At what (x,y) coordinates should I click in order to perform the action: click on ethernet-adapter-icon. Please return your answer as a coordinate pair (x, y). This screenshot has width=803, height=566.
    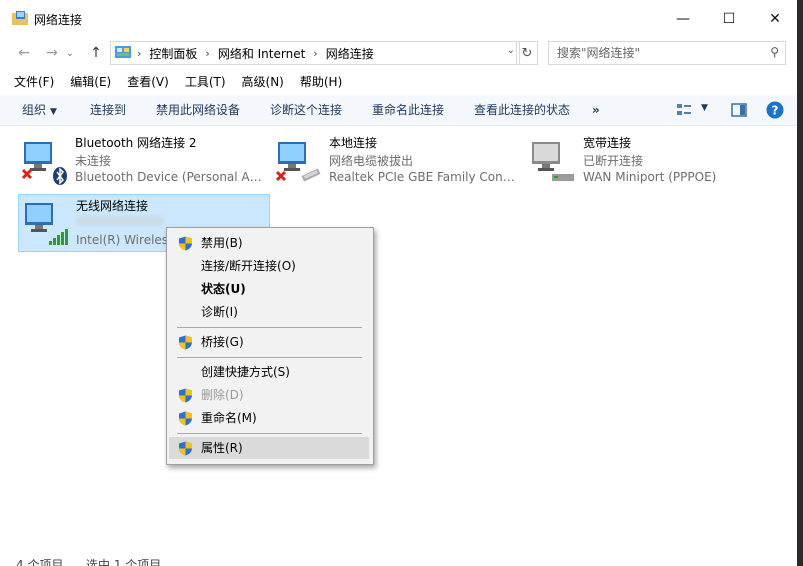
    Looking at the image, I should click on (298, 162).